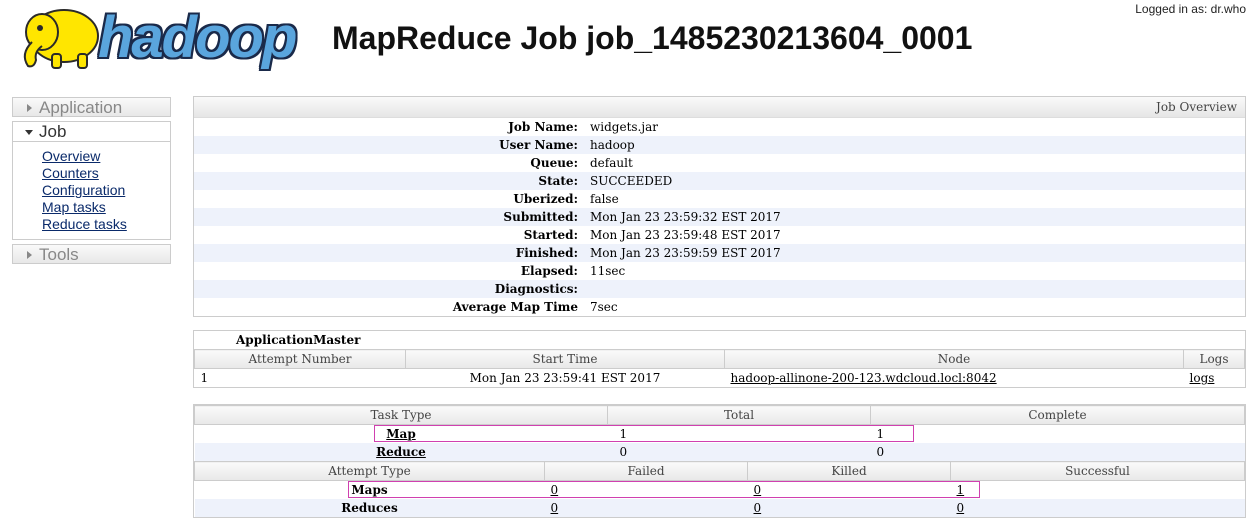 This screenshot has width=1258, height=522. I want to click on job-overview-heading: Job Overview, so click(719, 107).